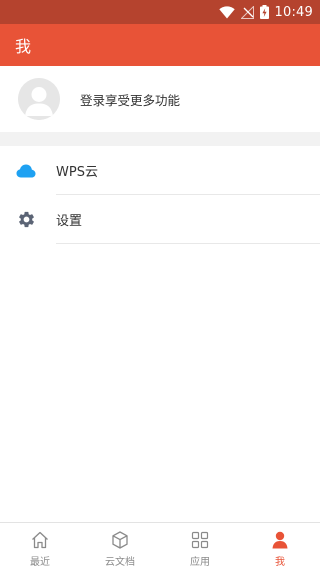  Describe the element at coordinates (23, 46) in the screenshot. I see `page-title: 我` at that location.